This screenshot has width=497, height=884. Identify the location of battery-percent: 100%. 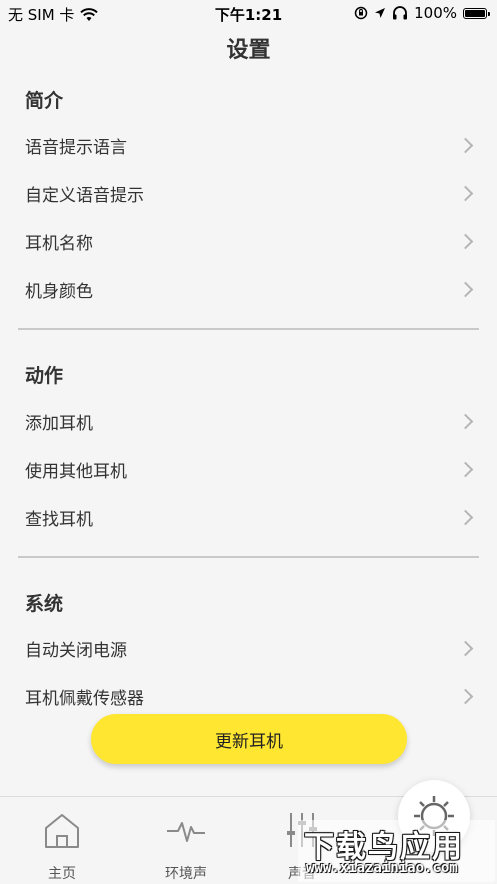
(435, 13).